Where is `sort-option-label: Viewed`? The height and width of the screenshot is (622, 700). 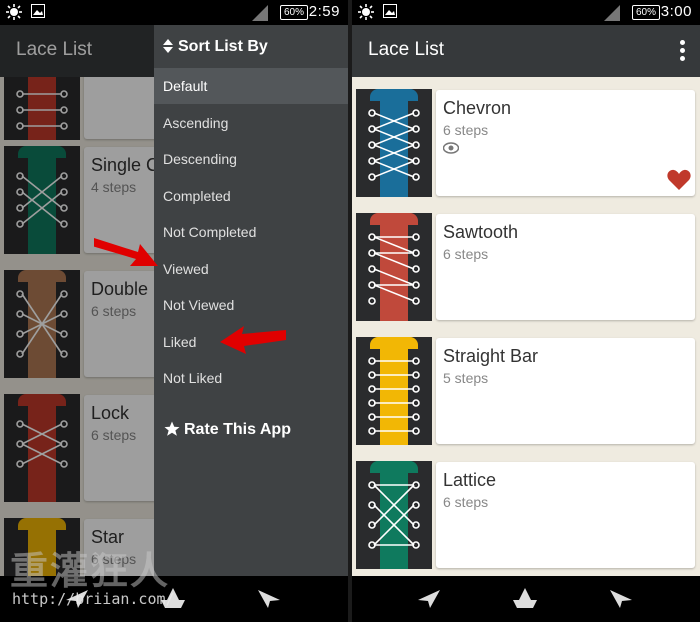
sort-option-label: Viewed is located at coordinates (186, 269).